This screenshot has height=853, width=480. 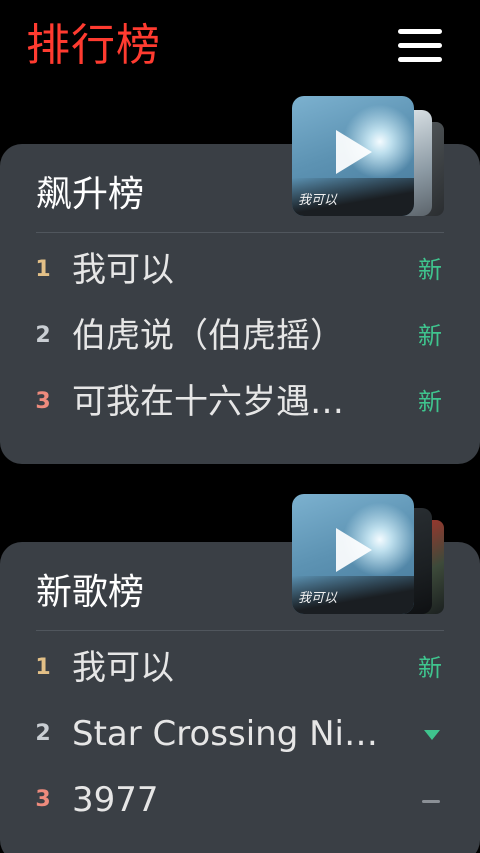 I want to click on flat-dash-icon, so click(x=431, y=801).